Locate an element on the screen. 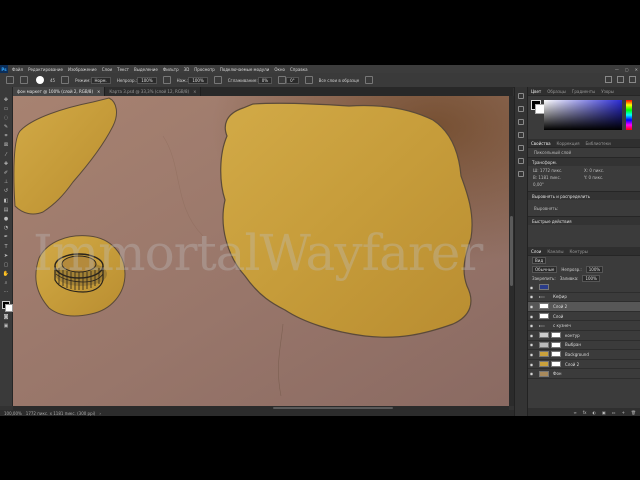 The height and width of the screenshot is (480, 640). pressure-size-icon is located at coordinates (308, 80).